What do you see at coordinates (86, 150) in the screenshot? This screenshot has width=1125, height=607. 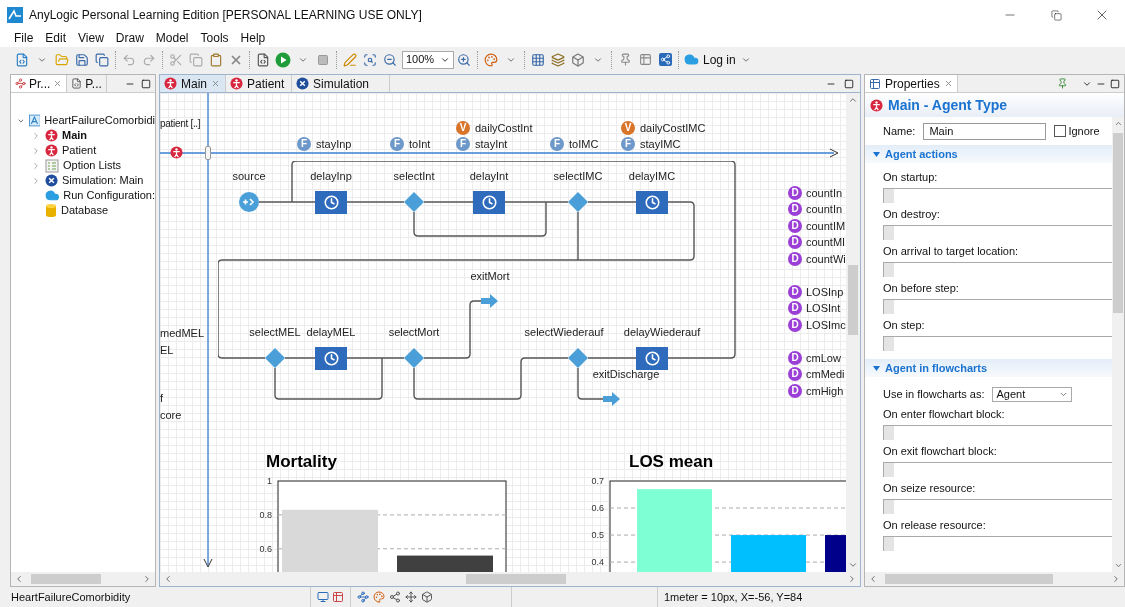 I see `tree-item: Patient` at bounding box center [86, 150].